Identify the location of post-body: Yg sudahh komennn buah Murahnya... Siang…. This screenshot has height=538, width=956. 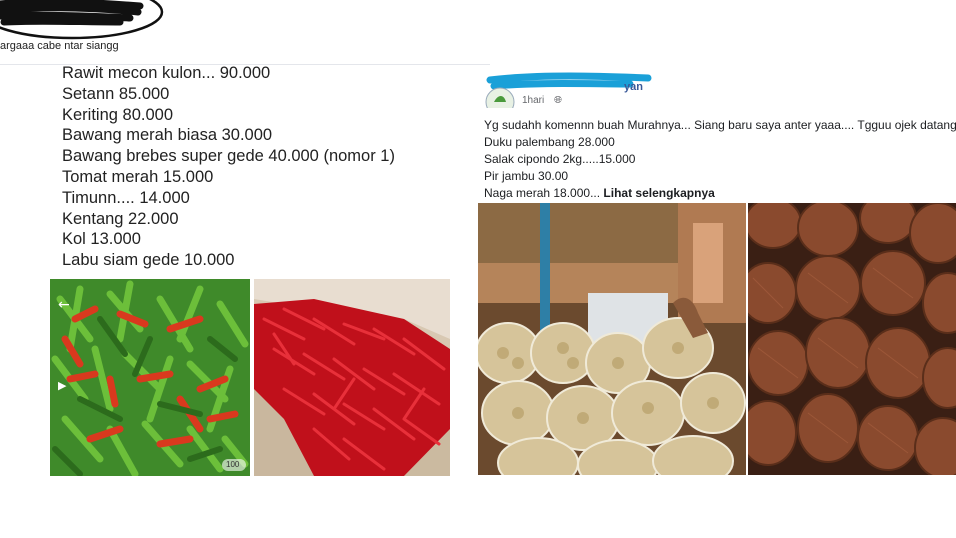
(720, 159).